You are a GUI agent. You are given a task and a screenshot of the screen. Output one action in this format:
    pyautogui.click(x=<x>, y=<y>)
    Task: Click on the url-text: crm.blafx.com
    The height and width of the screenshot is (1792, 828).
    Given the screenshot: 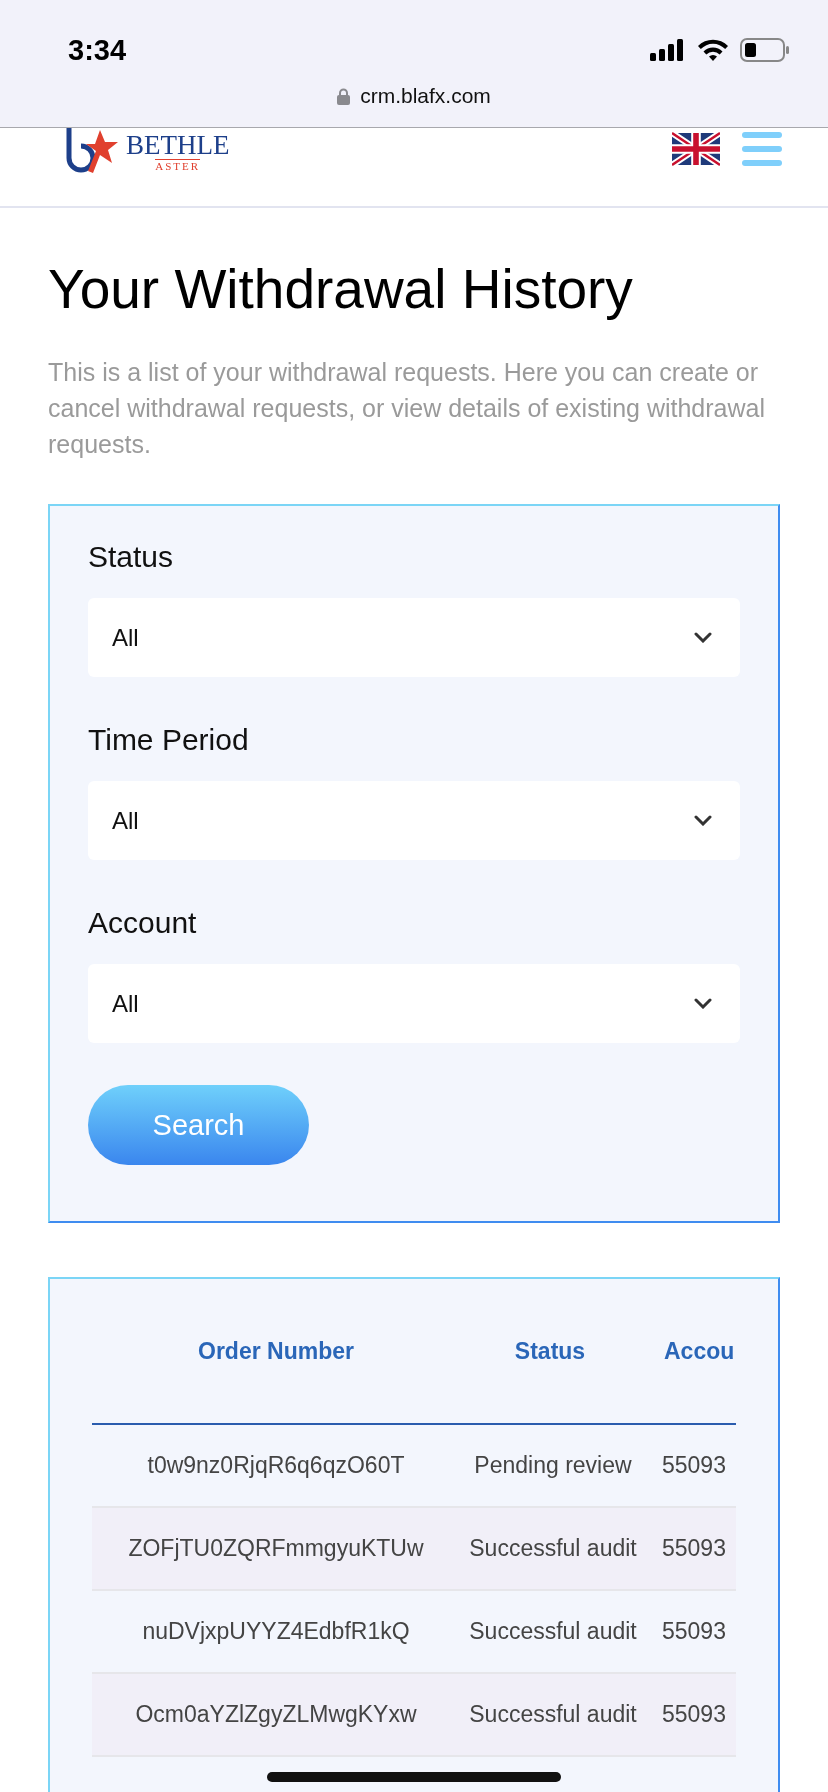 What is the action you would take?
    pyautogui.click(x=425, y=96)
    